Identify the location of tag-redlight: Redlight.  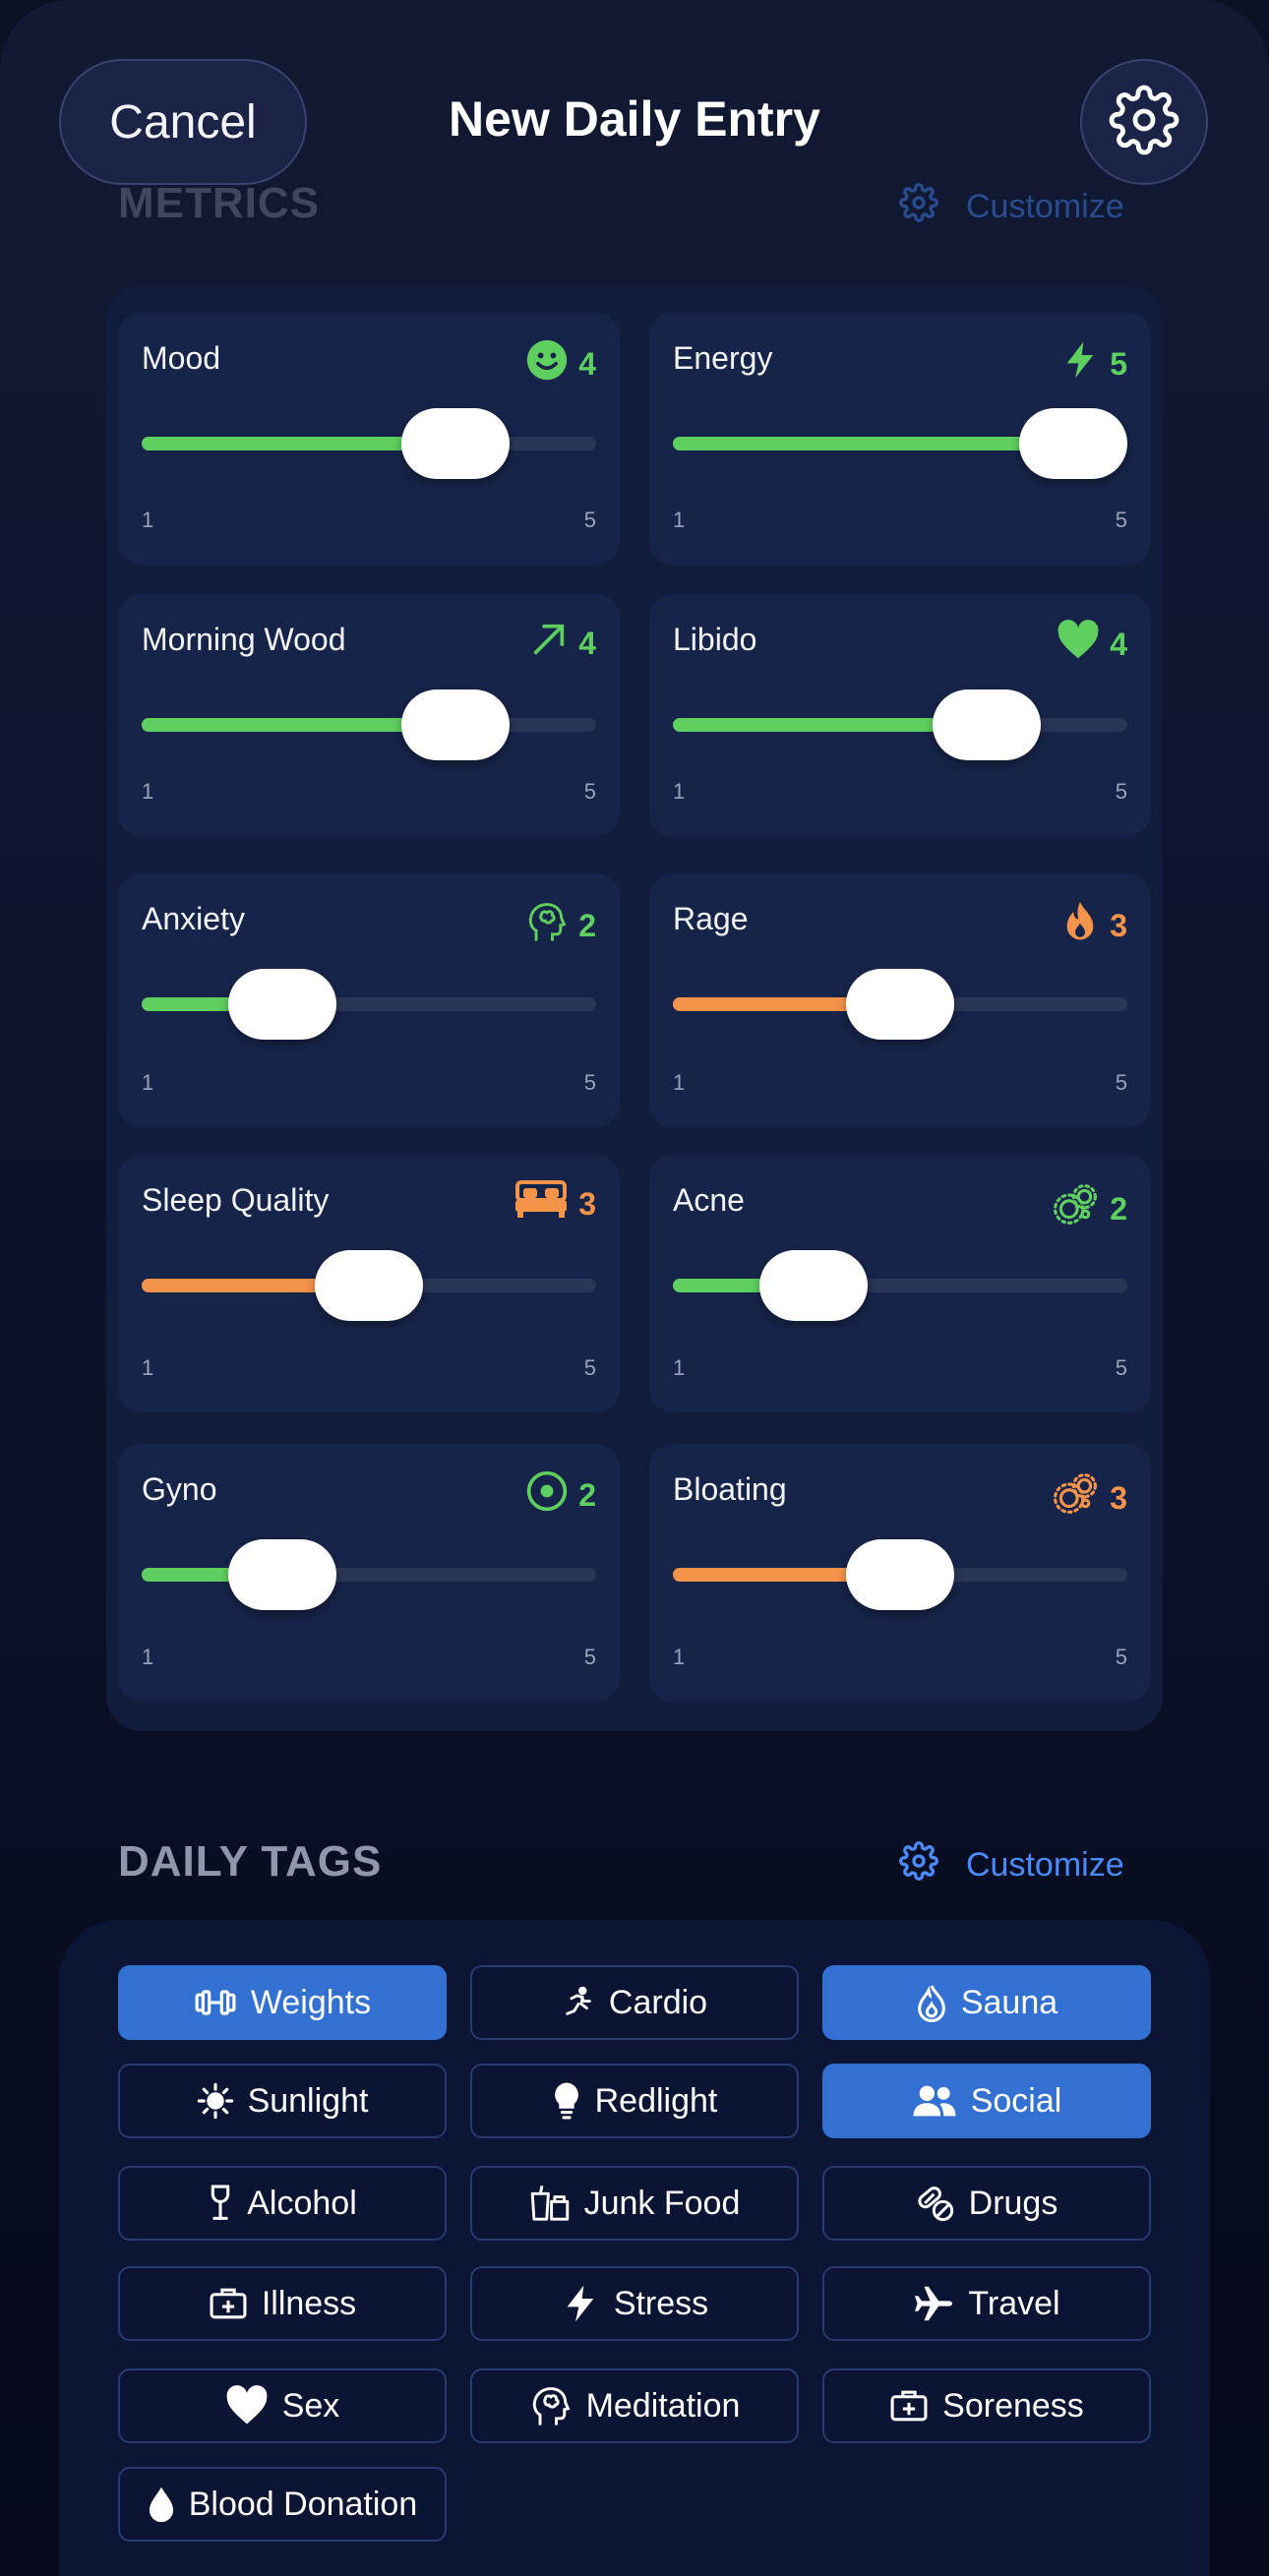
(634, 2101).